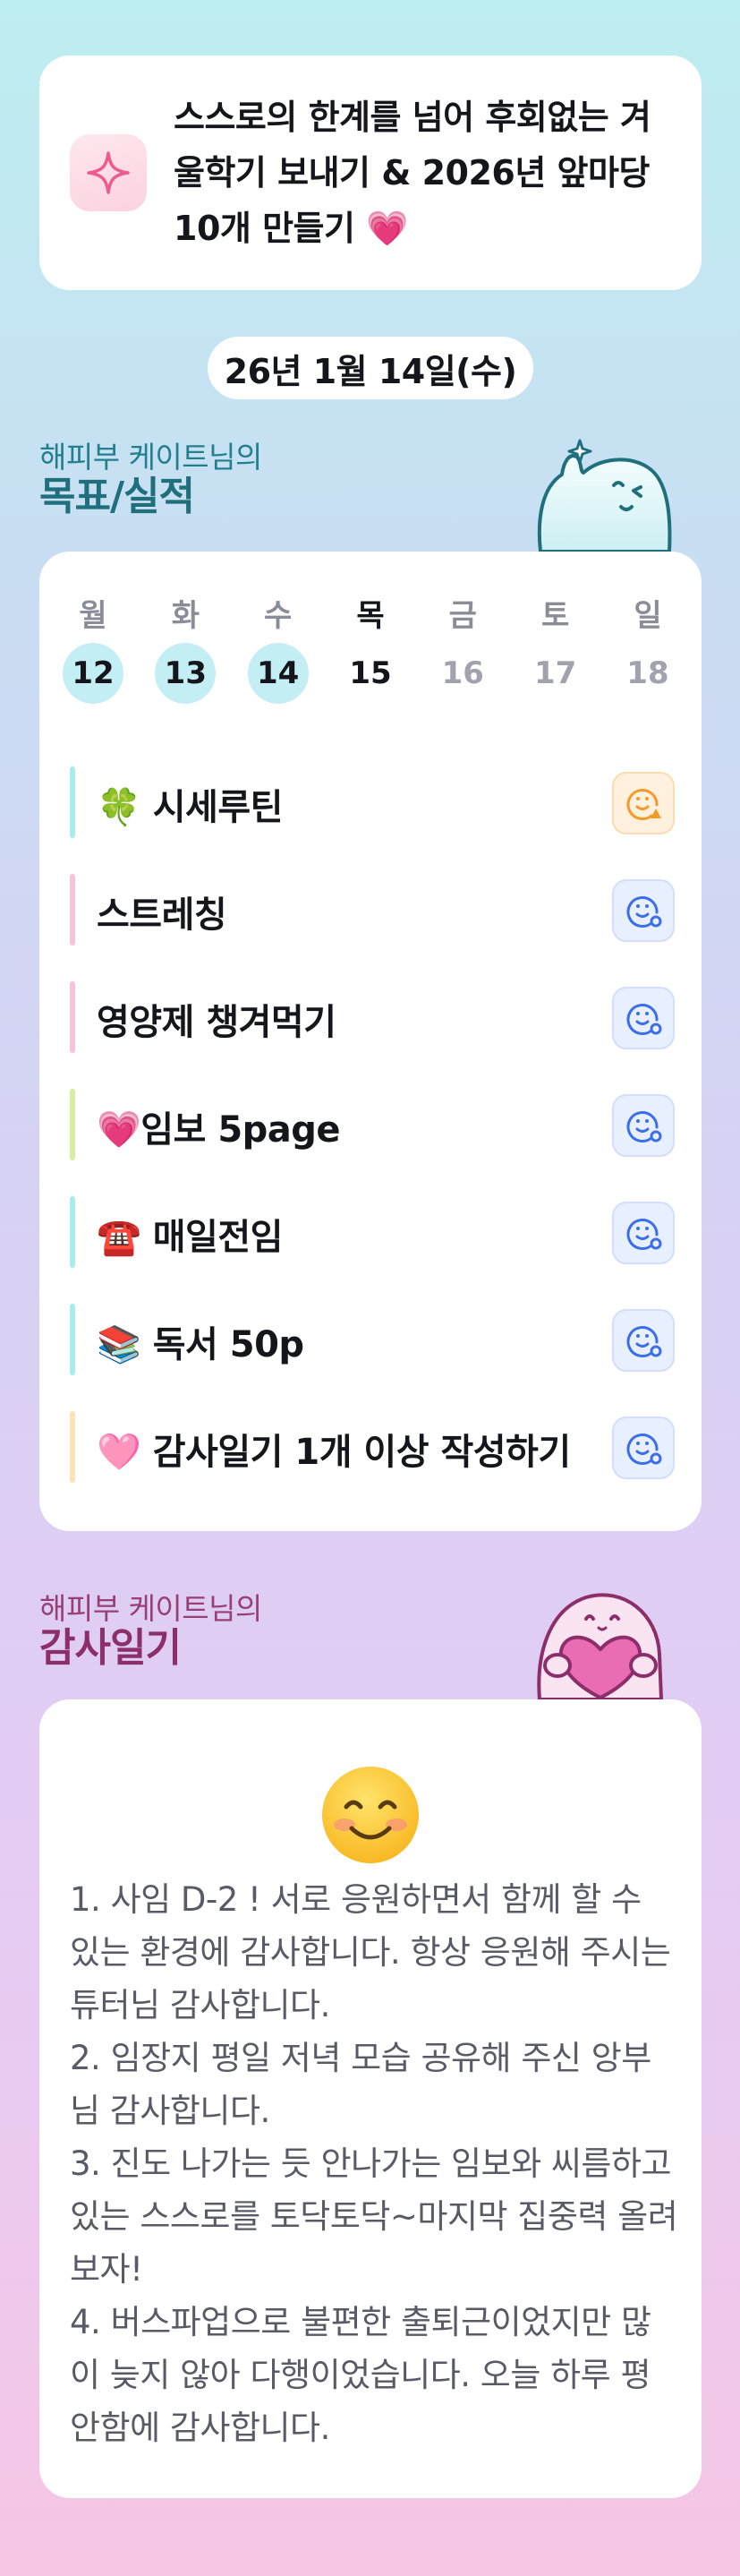 The width and height of the screenshot is (740, 2576). I want to click on day-tue: 화 13, so click(185, 650).